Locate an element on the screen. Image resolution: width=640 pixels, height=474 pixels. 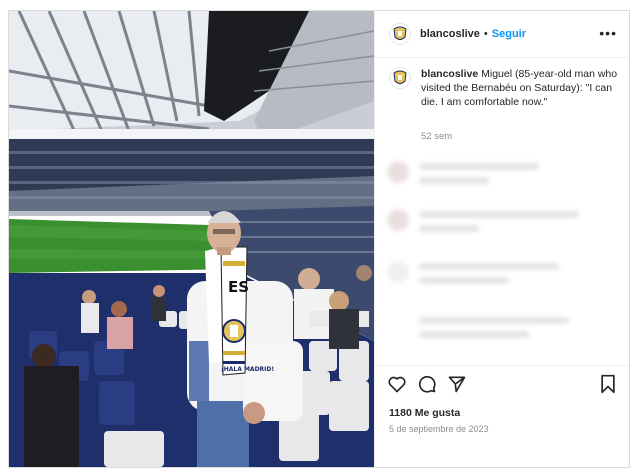
likes-count: 1180 Me gusta is located at coordinates (424, 413).